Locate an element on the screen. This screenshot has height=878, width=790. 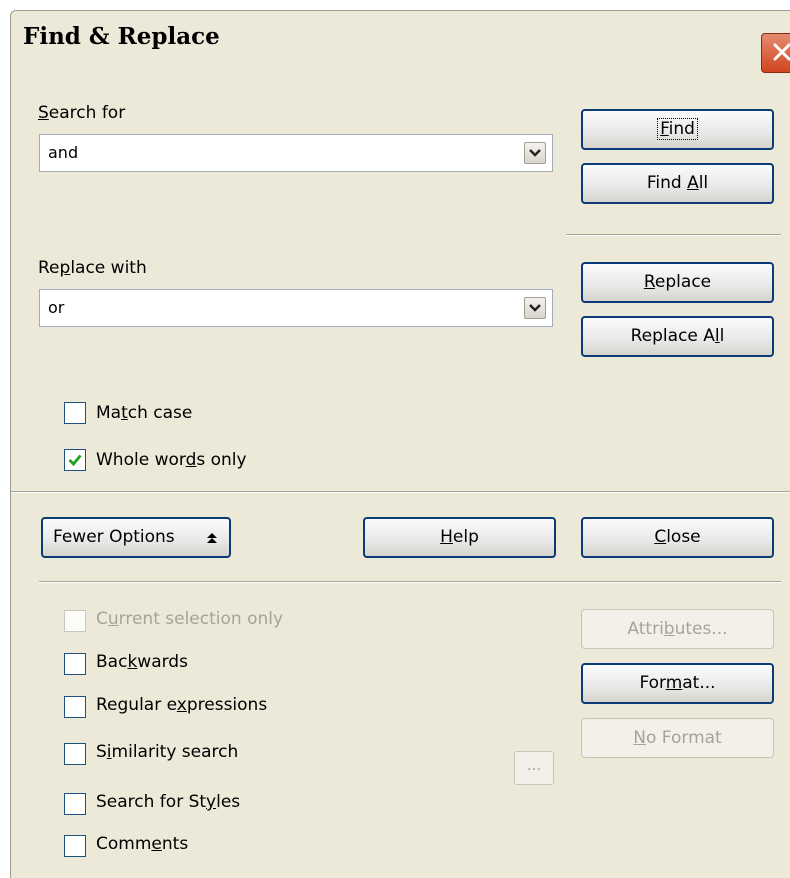
current-selection-label: Current selection only is located at coordinates (190, 619).